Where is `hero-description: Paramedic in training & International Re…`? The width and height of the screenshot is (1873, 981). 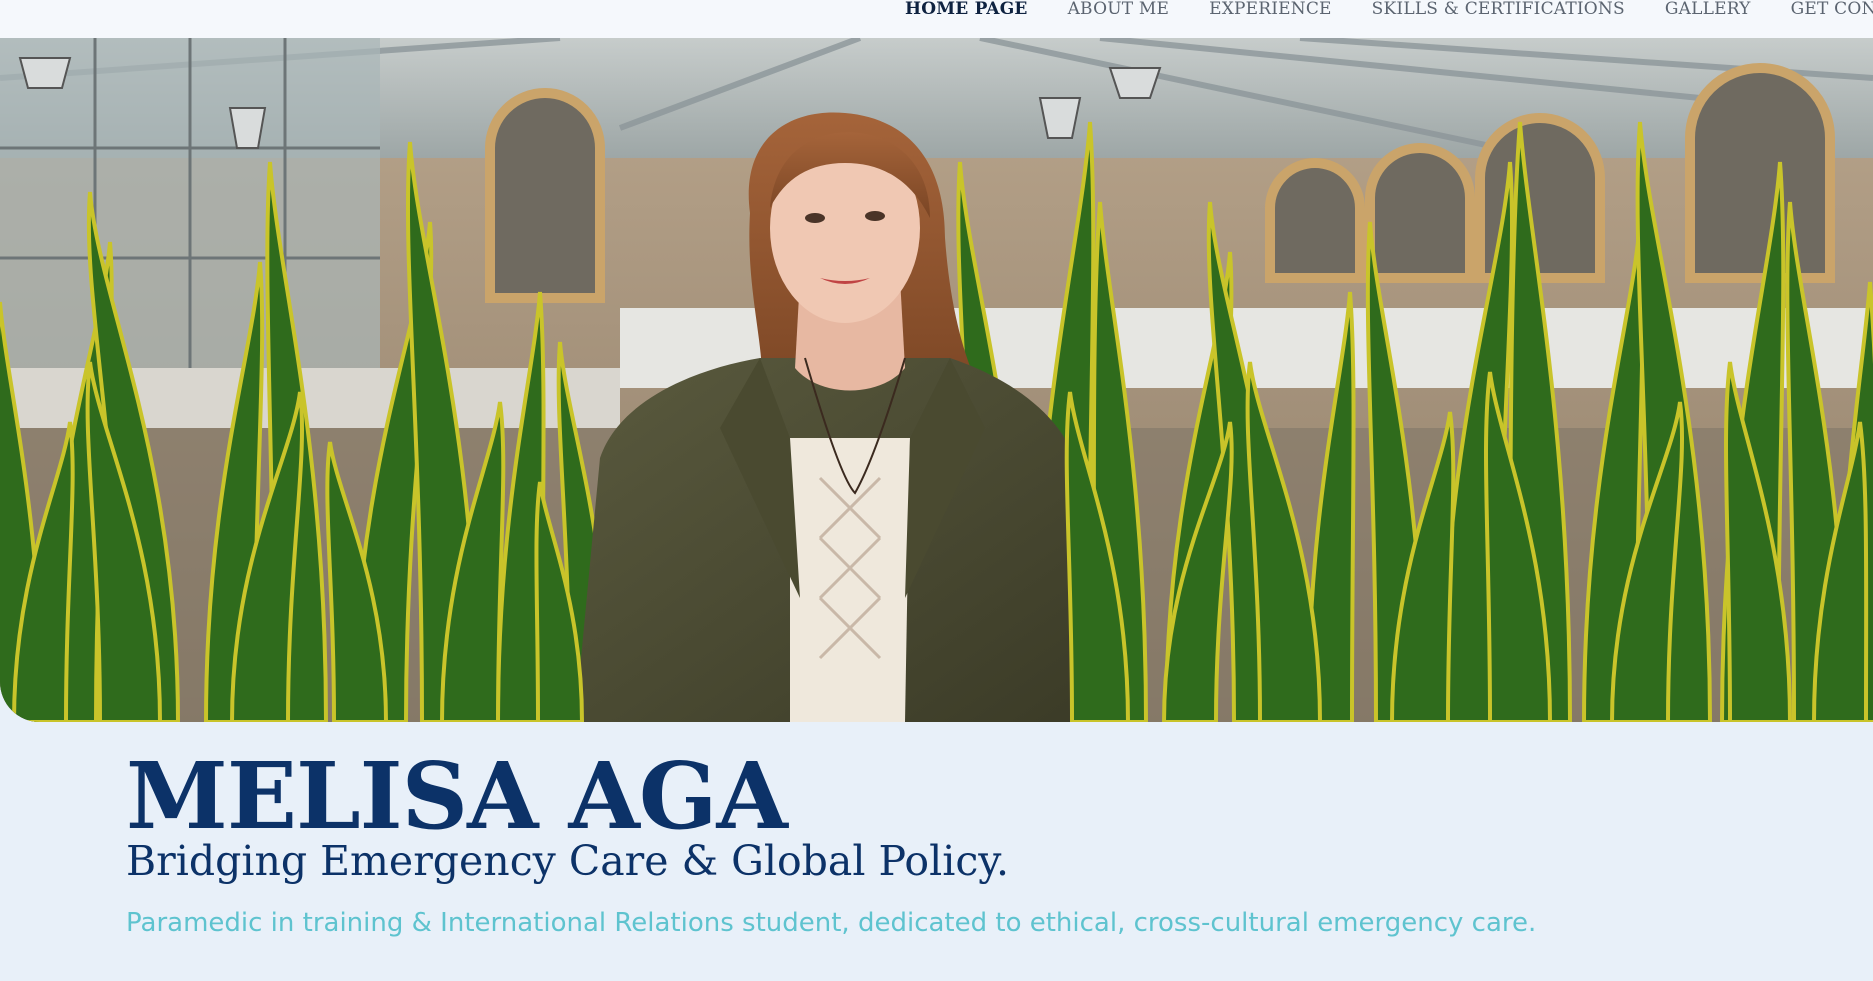
hero-description: Paramedic in training & International Re… is located at coordinates (831, 923).